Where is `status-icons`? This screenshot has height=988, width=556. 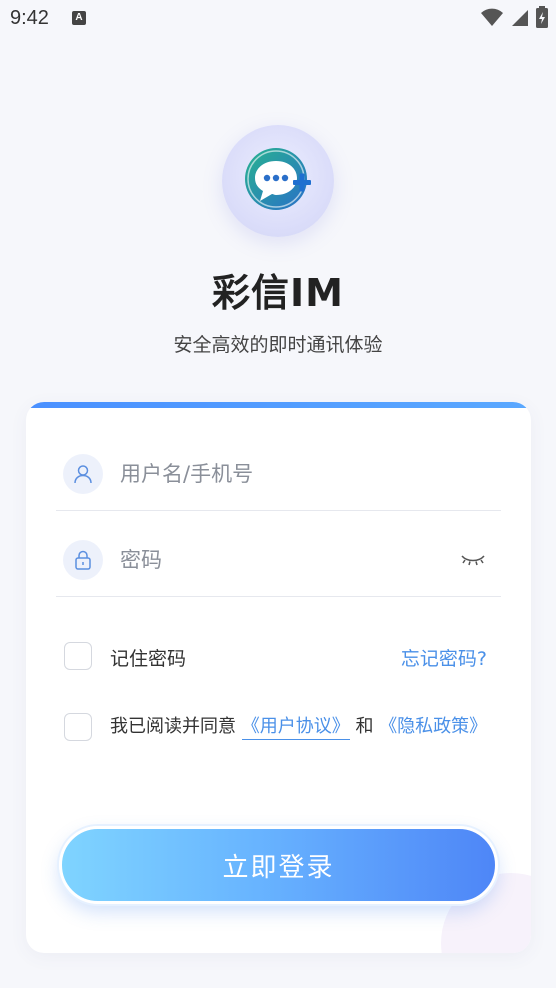 status-icons is located at coordinates (514, 17).